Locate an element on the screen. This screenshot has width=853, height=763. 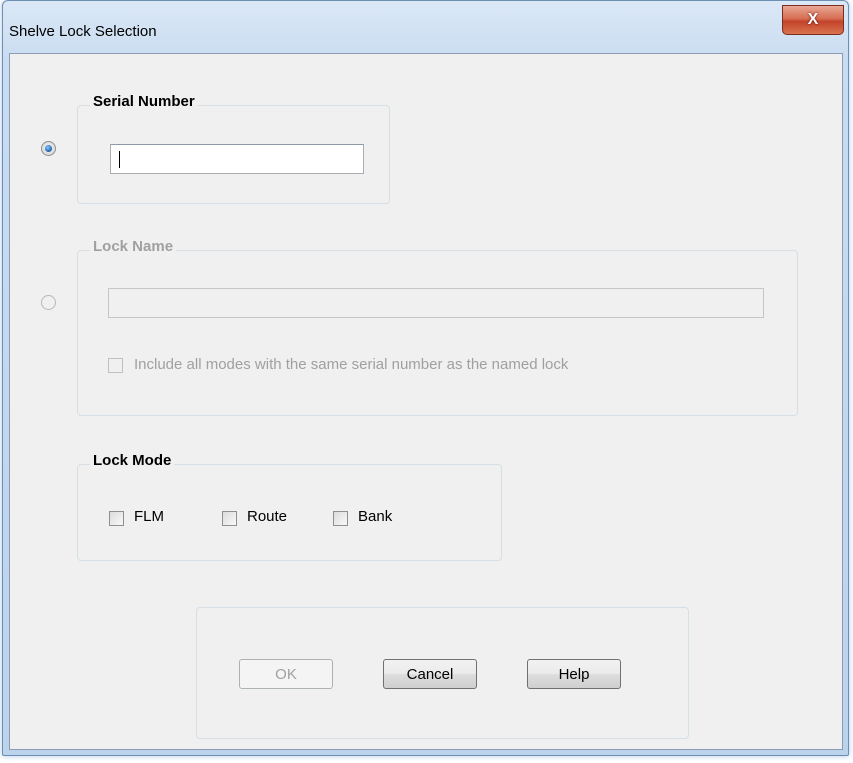
window-title: Shelve Lock Selection is located at coordinates (83, 31).